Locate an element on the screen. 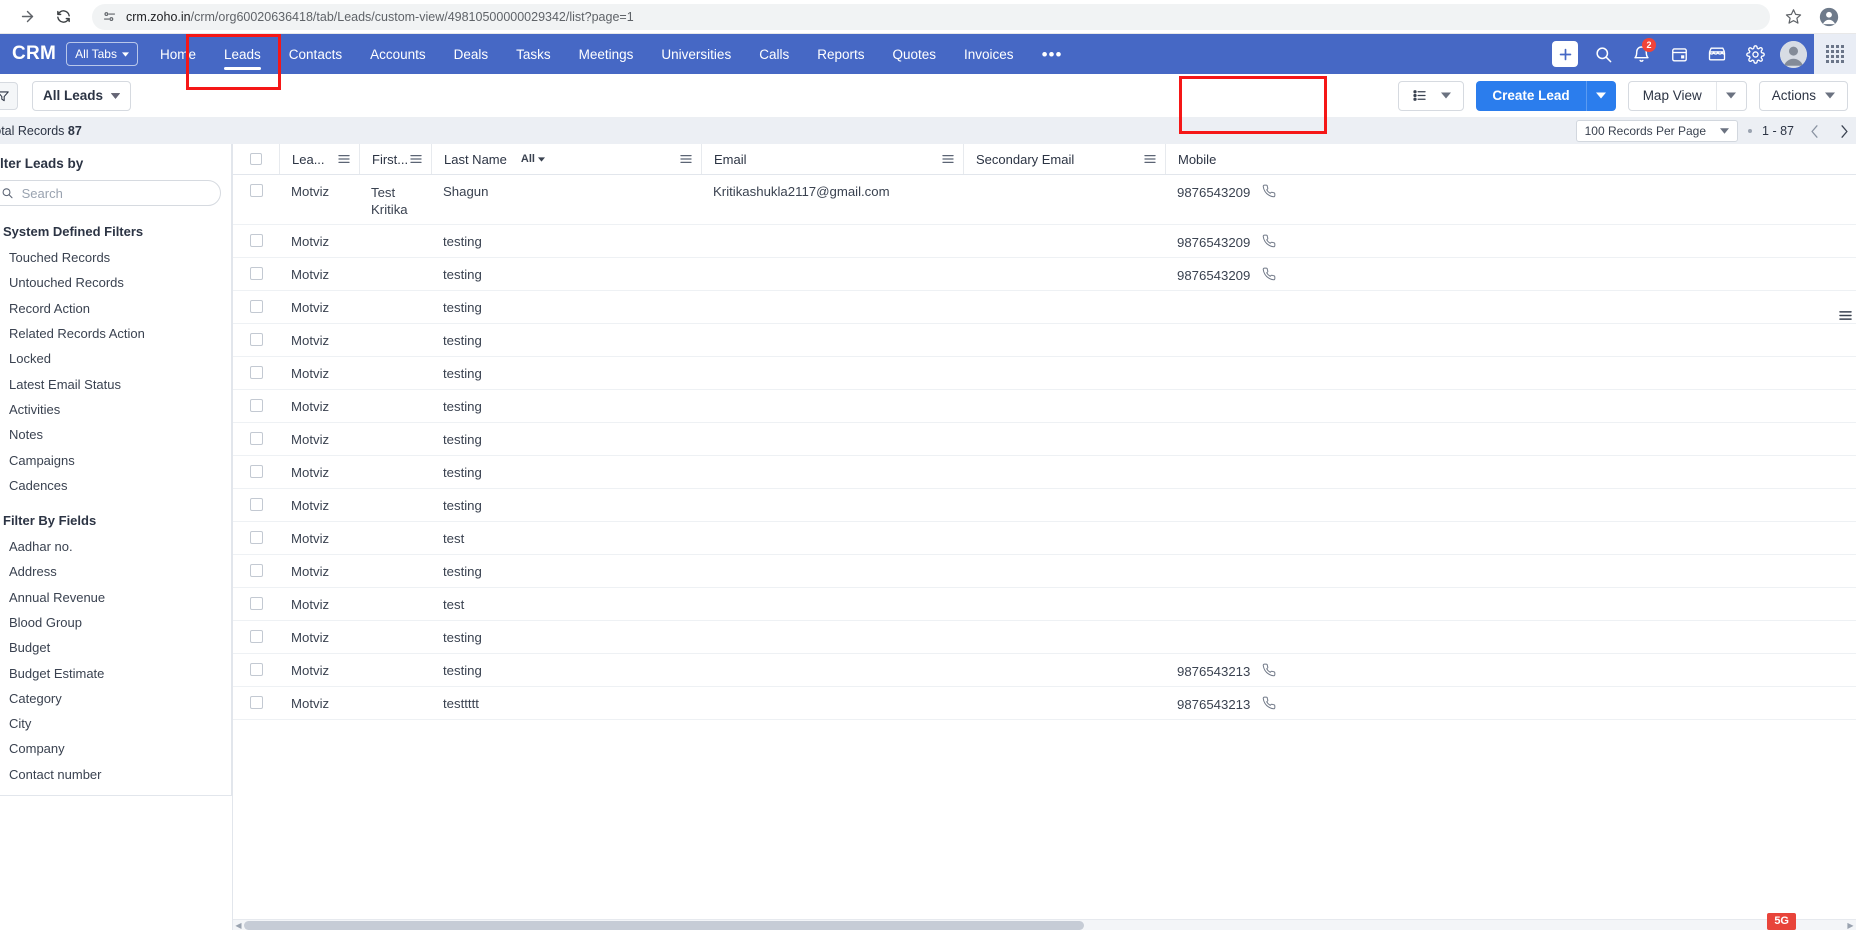  sidebar-item-city: City is located at coordinates (115, 723).